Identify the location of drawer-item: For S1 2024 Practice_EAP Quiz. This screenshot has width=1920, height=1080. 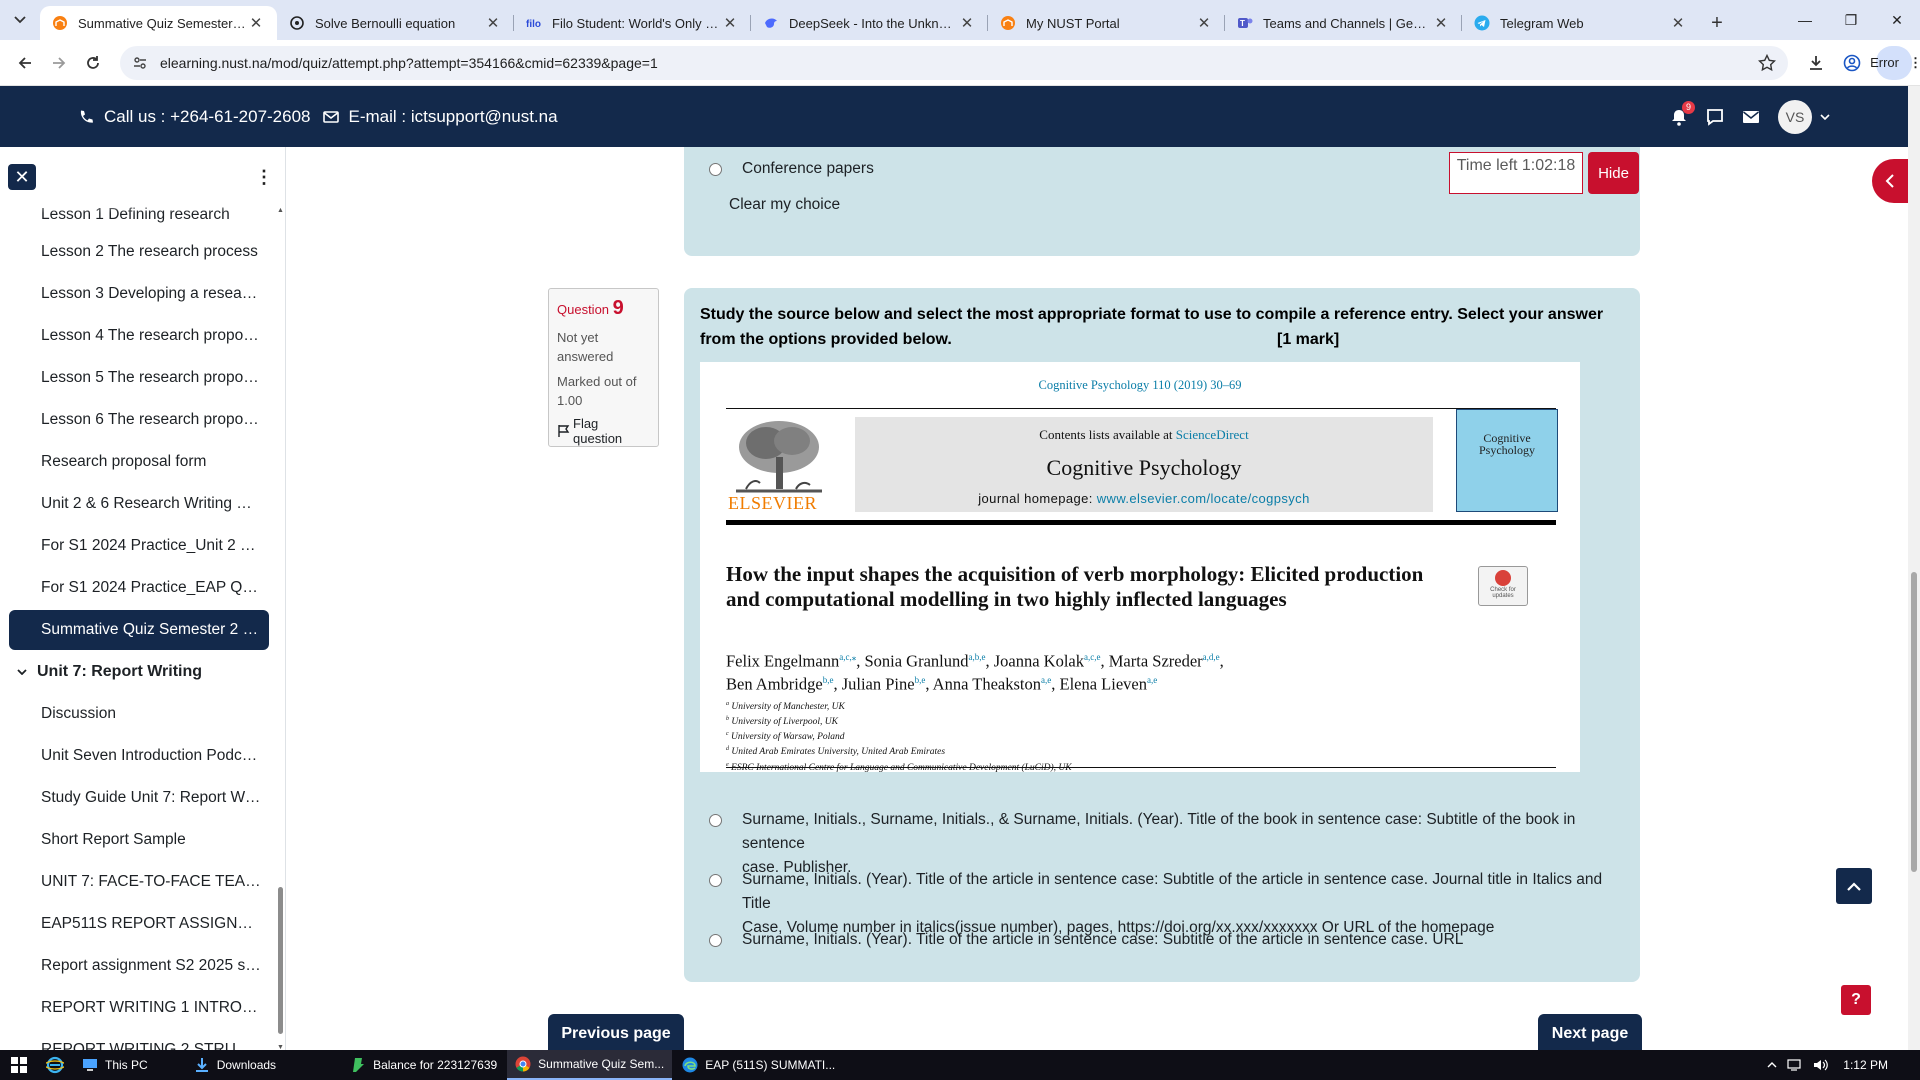
(139, 588).